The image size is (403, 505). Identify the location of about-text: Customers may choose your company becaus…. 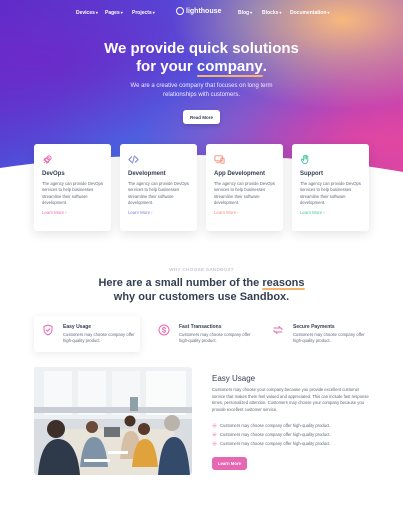
(290, 399).